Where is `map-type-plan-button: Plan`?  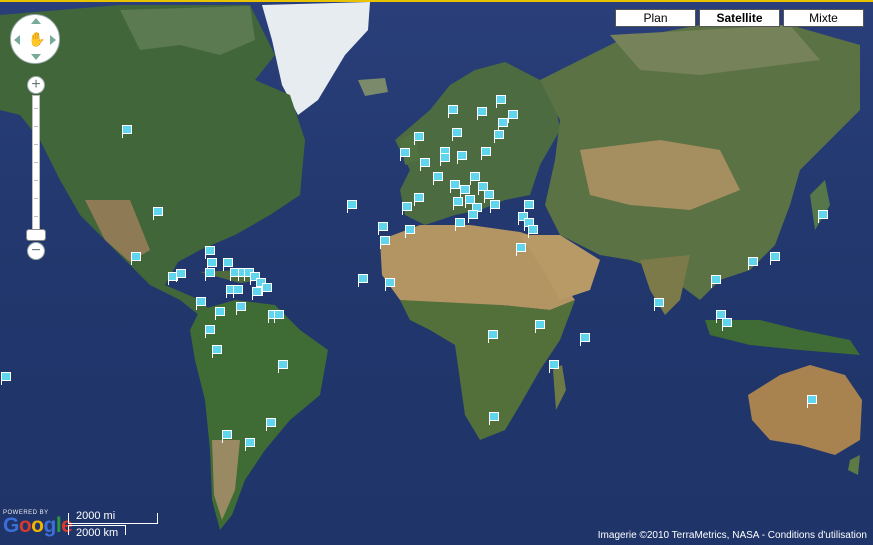 map-type-plan-button: Plan is located at coordinates (655, 18).